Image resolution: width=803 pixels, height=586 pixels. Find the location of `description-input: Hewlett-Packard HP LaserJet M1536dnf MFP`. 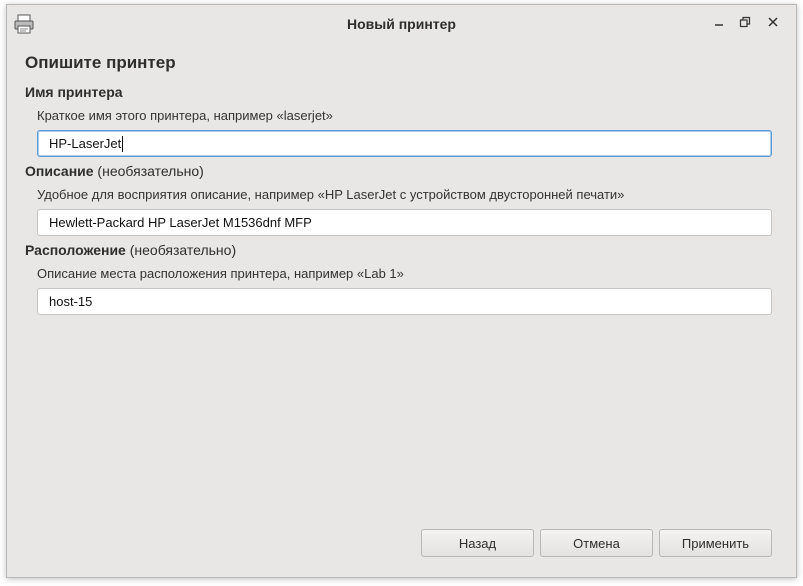

description-input: Hewlett-Packard HP LaserJet M1536dnf MFP is located at coordinates (404, 222).